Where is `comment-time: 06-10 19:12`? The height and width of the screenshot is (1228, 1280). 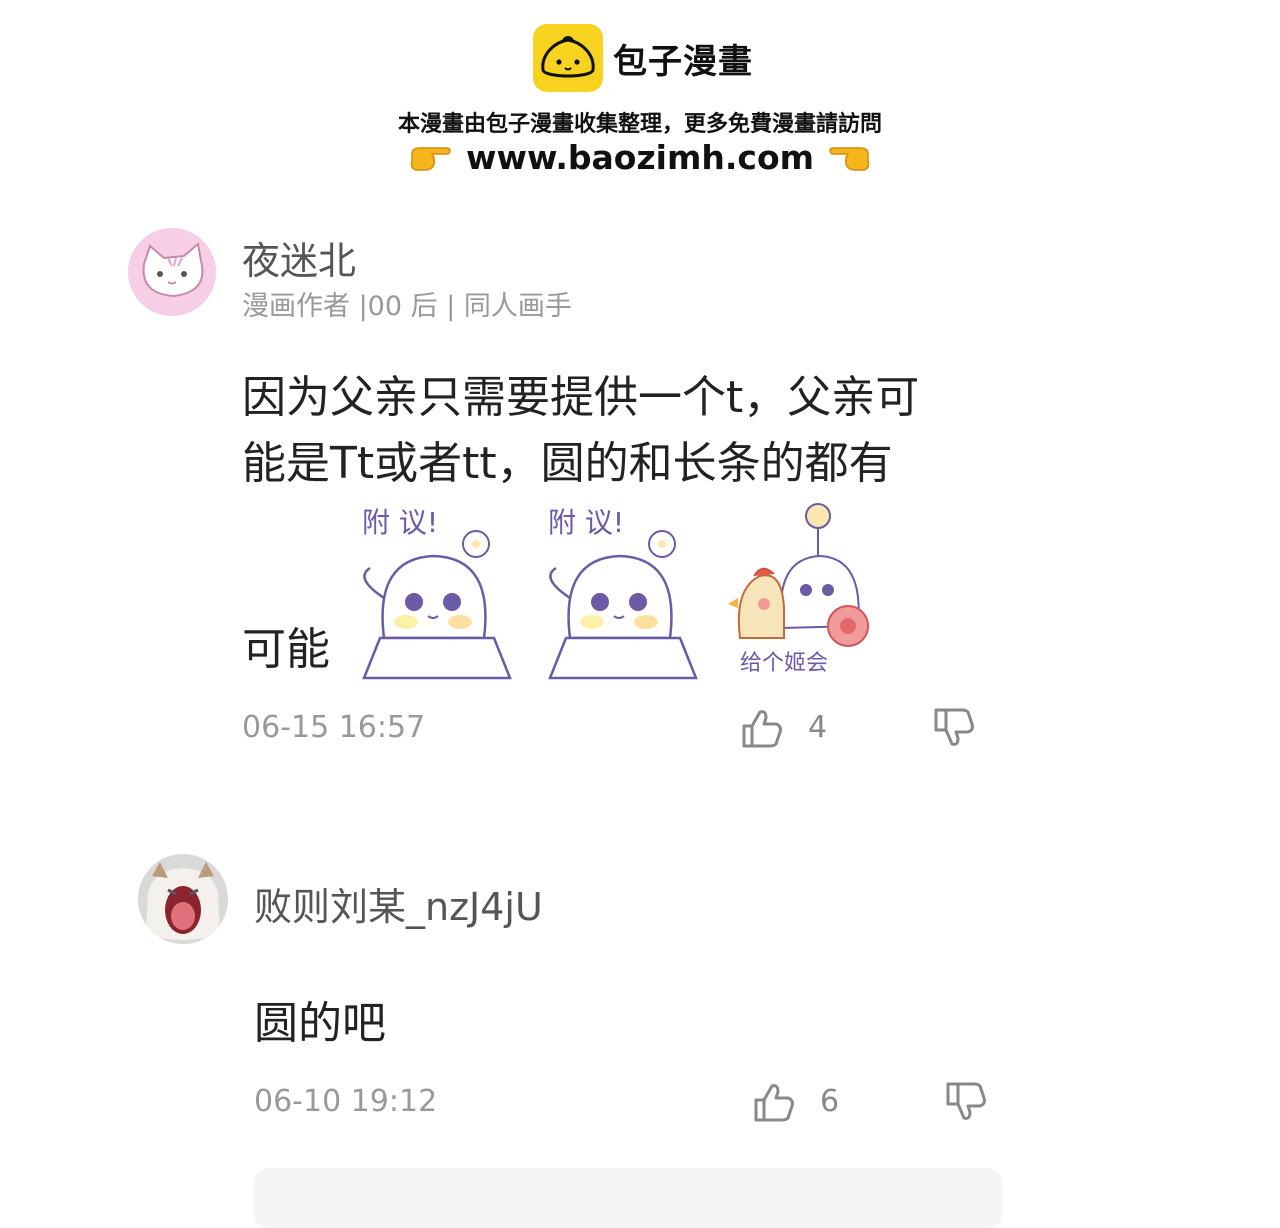 comment-time: 06-10 19:12 is located at coordinates (346, 1101).